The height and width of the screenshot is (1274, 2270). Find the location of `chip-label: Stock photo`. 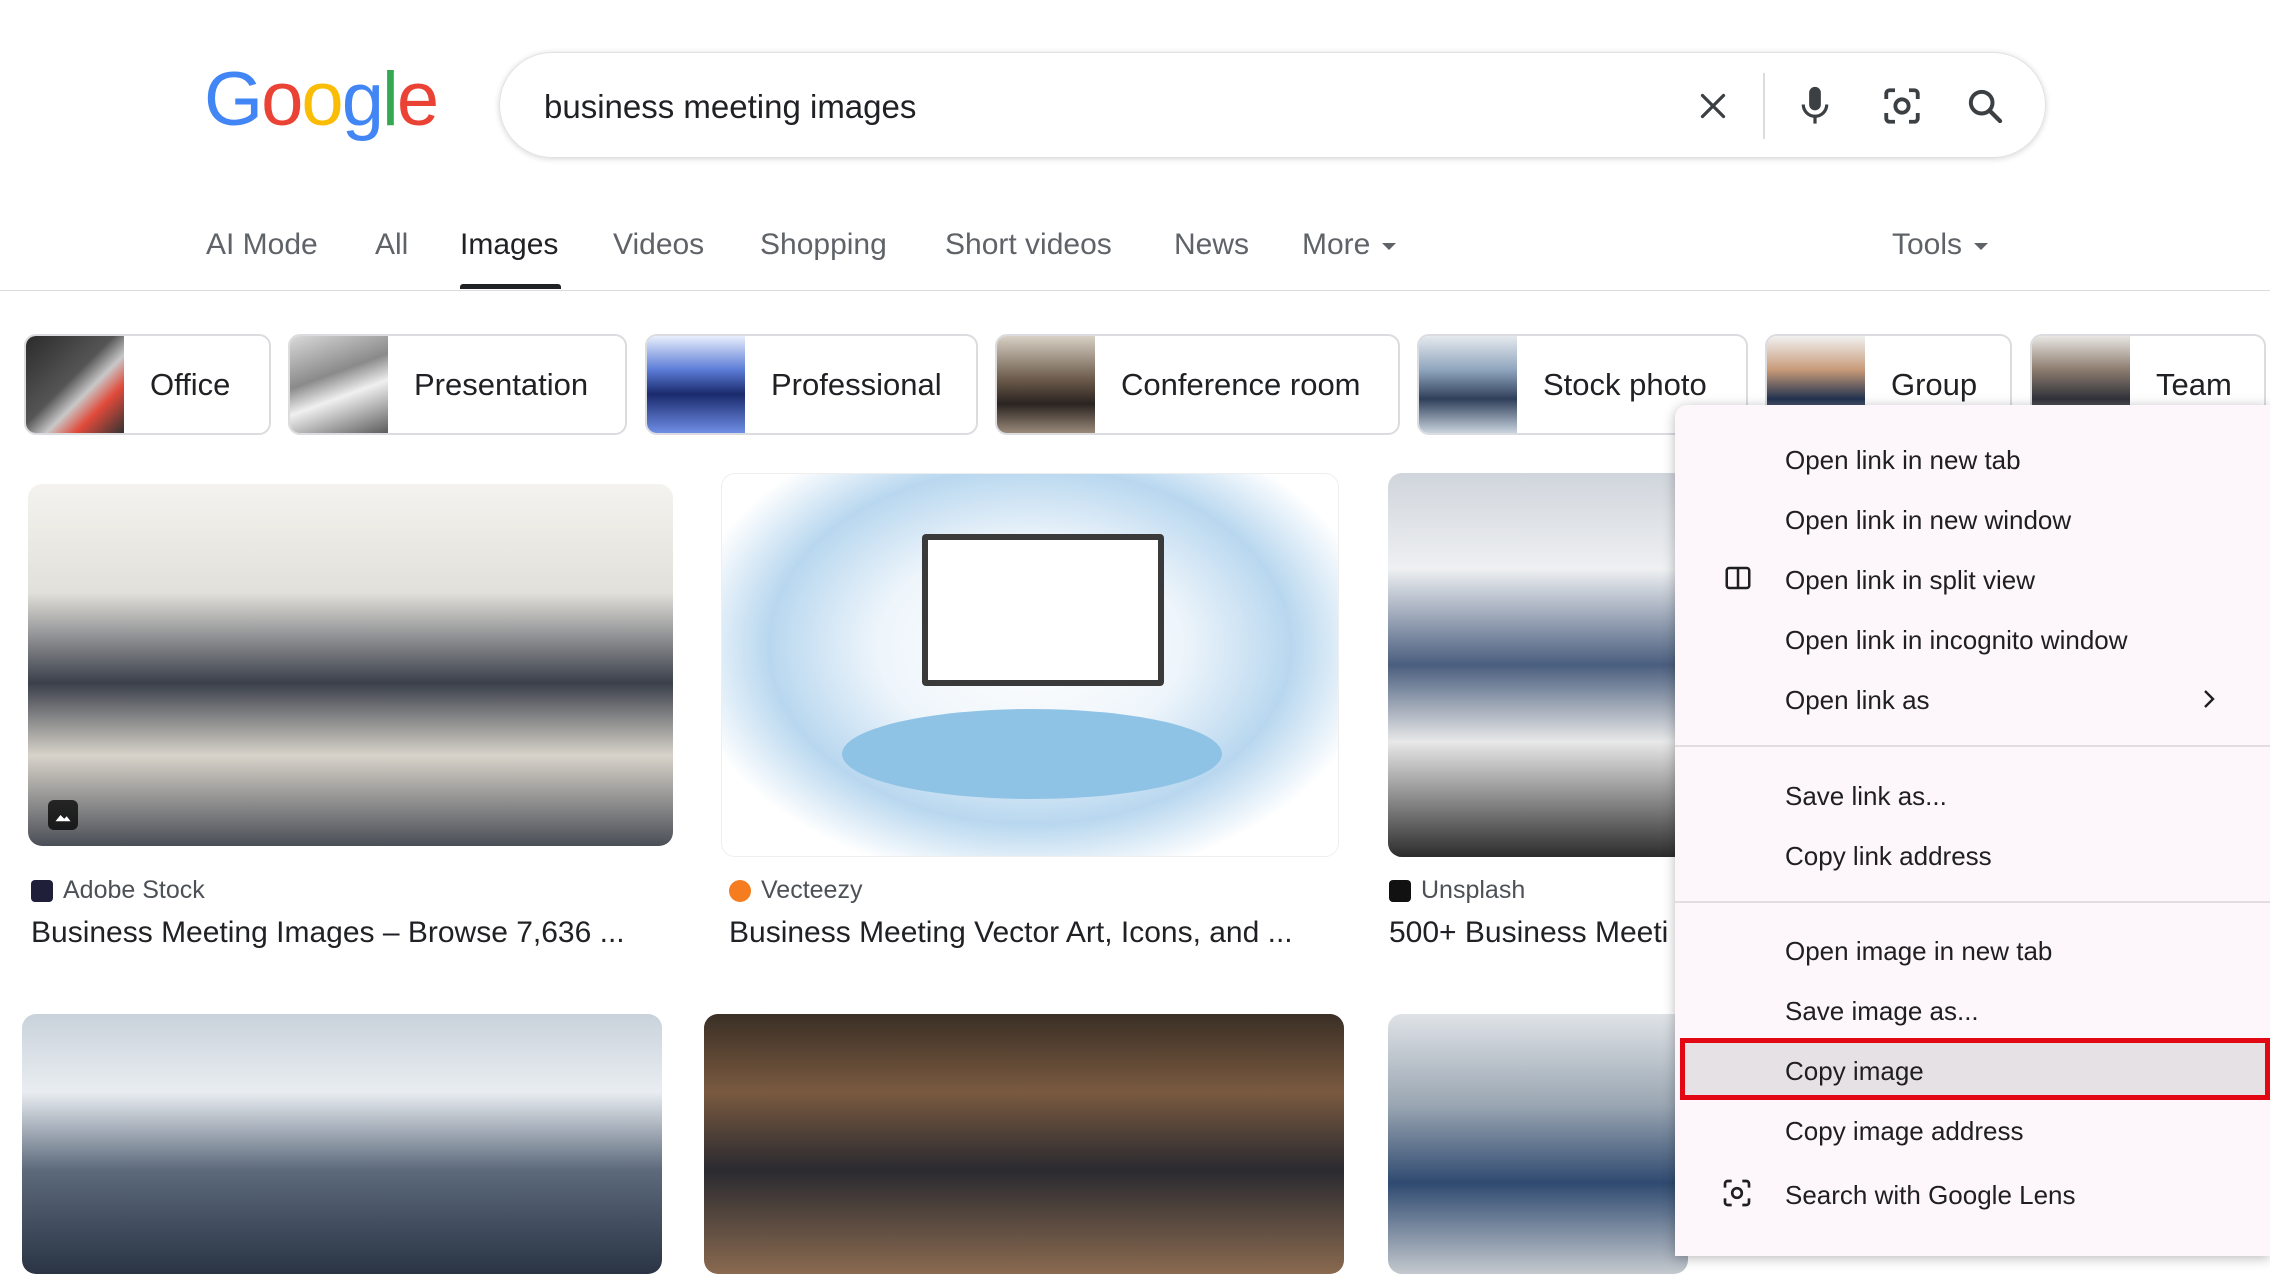

chip-label: Stock photo is located at coordinates (1625, 384).